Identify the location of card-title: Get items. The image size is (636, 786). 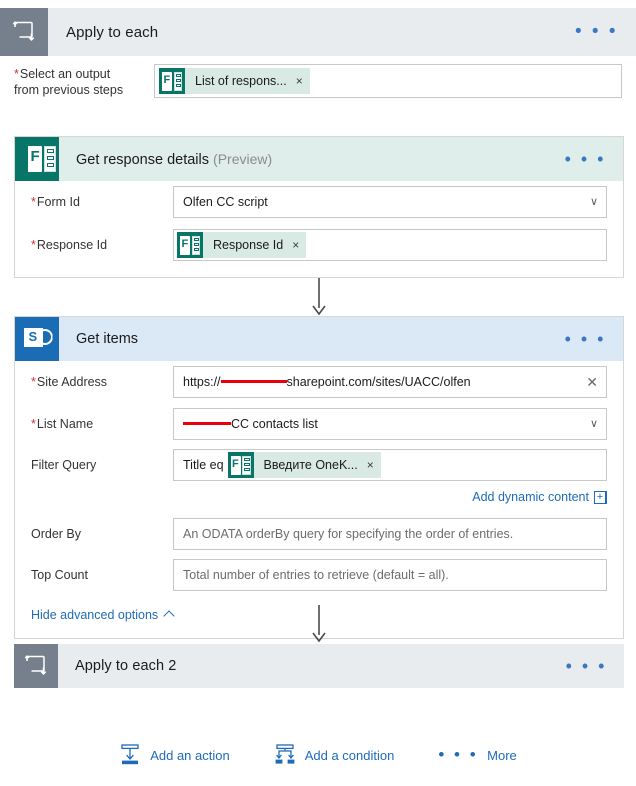
(107, 339).